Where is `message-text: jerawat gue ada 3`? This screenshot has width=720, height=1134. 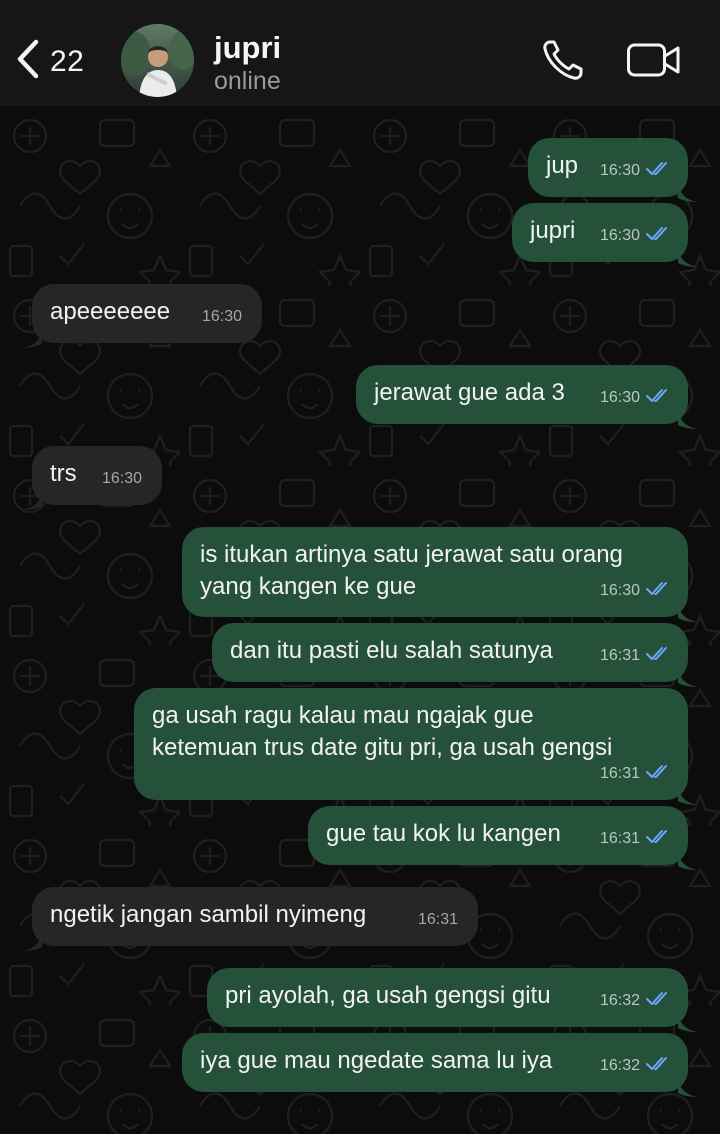 message-text: jerawat gue ada 3 is located at coordinates (469, 392).